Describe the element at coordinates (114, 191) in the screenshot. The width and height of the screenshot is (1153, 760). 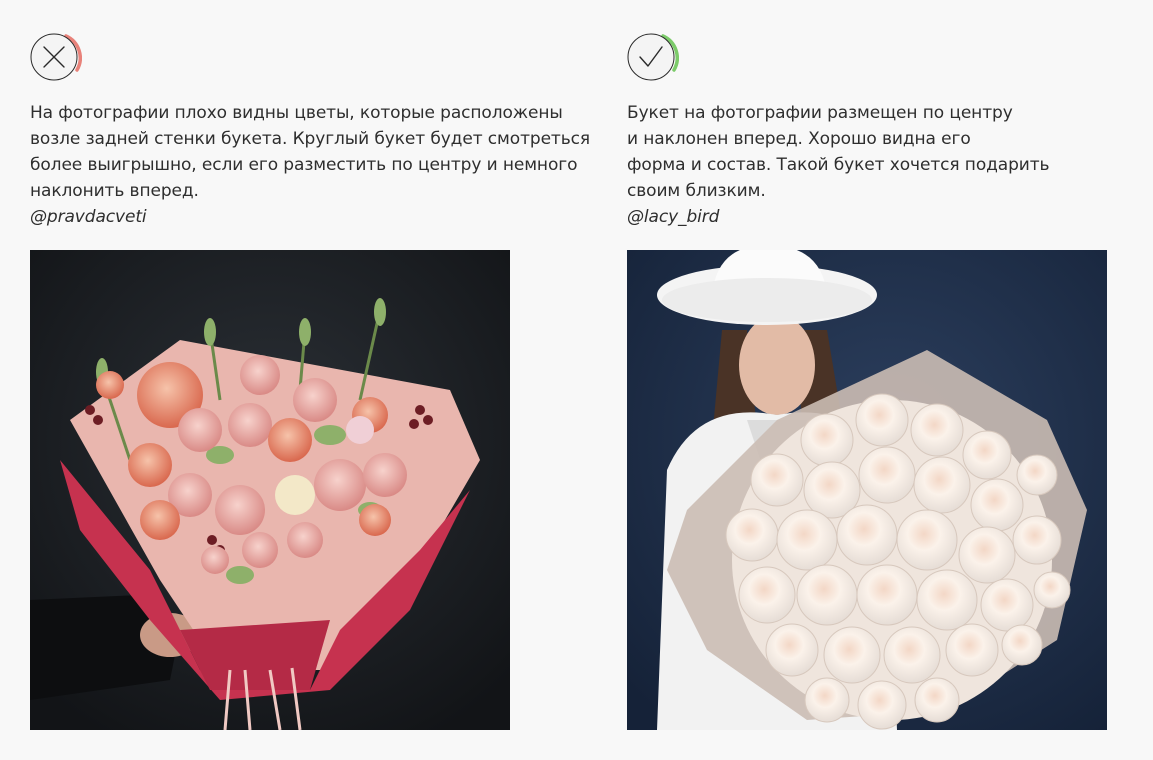
I see `description-line: наклонить вперед.` at that location.